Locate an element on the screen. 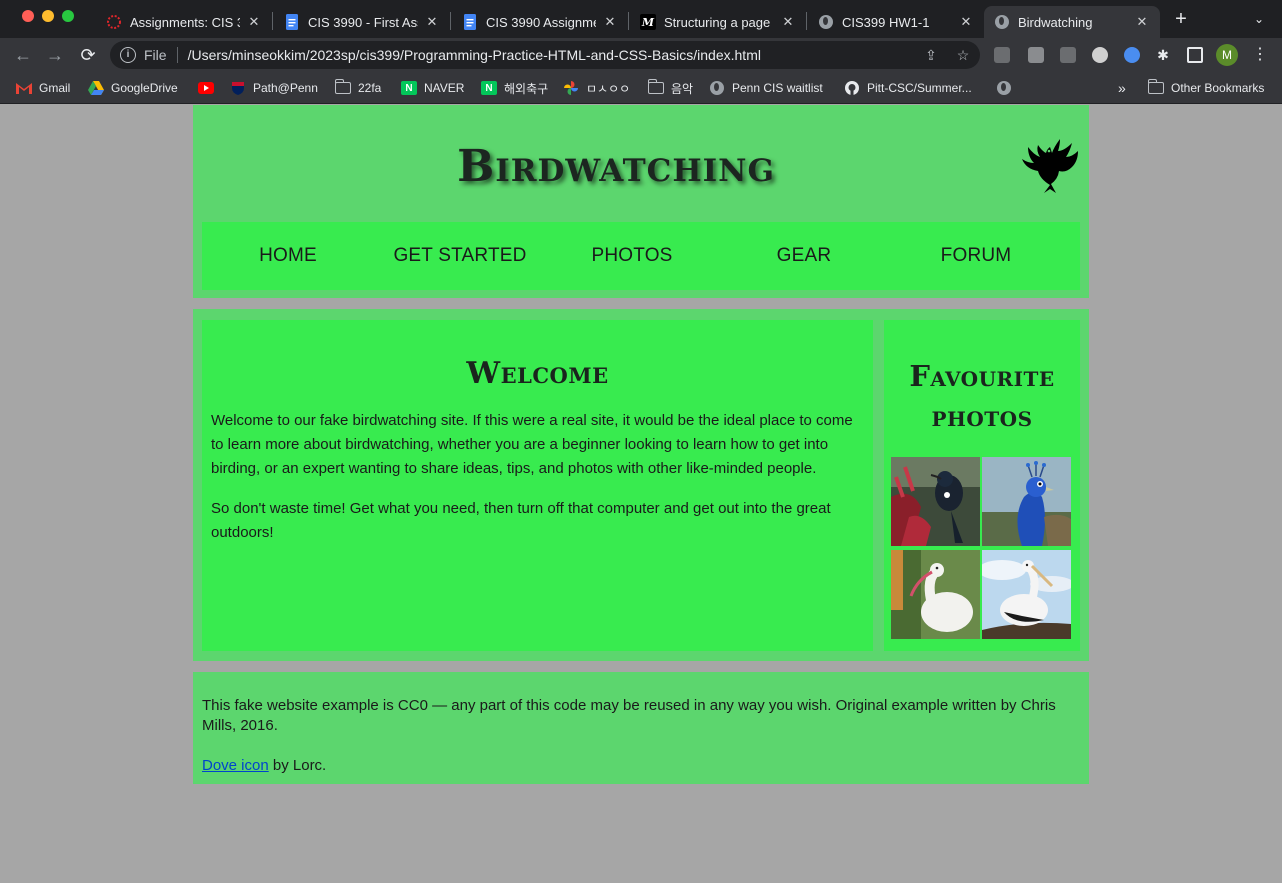  tab-title: CIS 3990 Assignme is located at coordinates (541, 22).